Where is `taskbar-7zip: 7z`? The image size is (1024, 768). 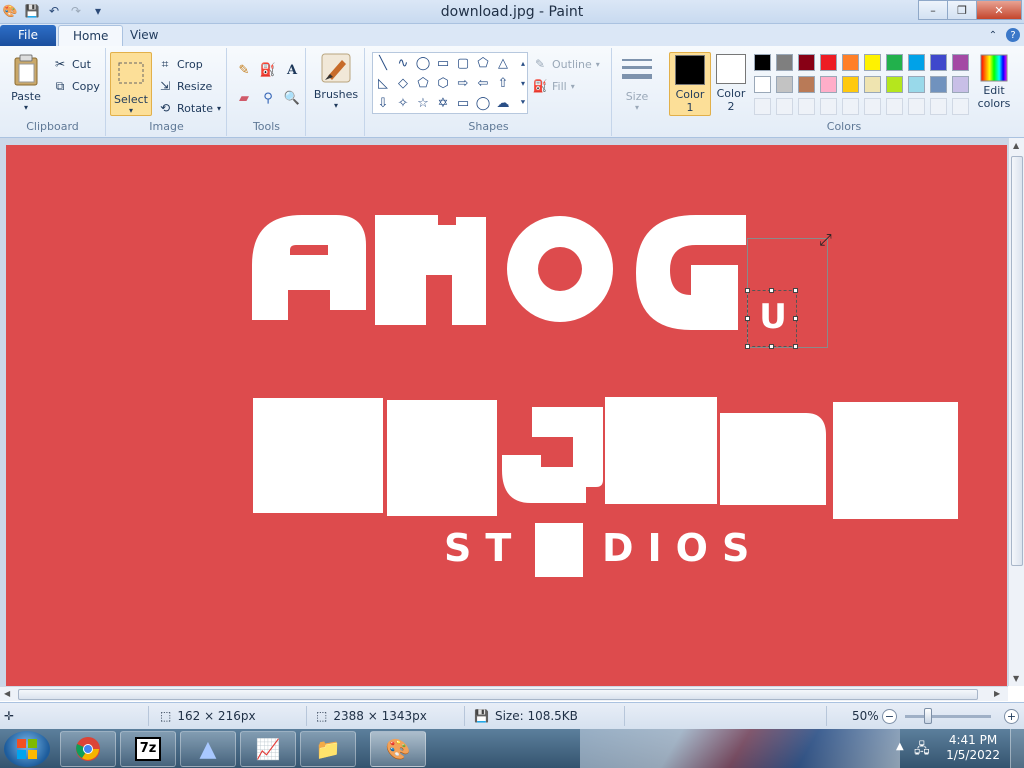 taskbar-7zip: 7z is located at coordinates (148, 749).